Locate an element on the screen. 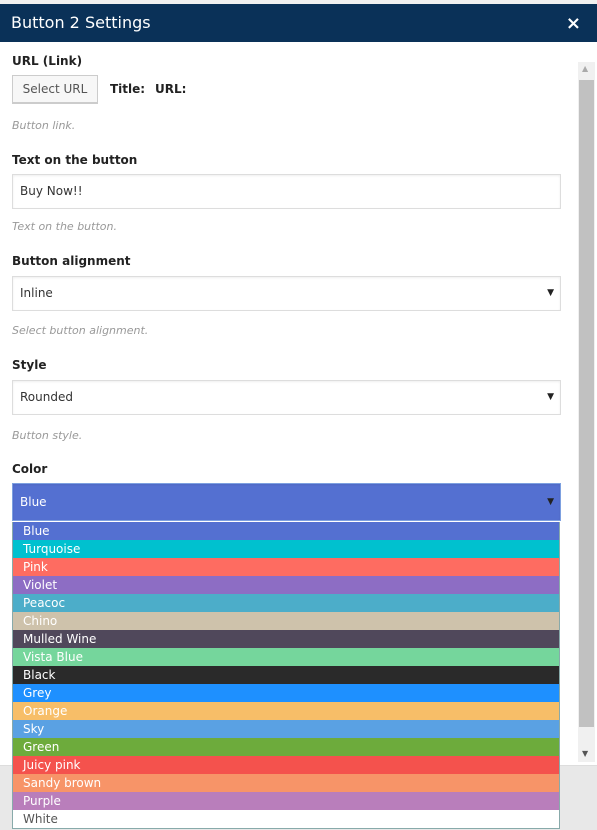  color-option: Sky is located at coordinates (286, 729).